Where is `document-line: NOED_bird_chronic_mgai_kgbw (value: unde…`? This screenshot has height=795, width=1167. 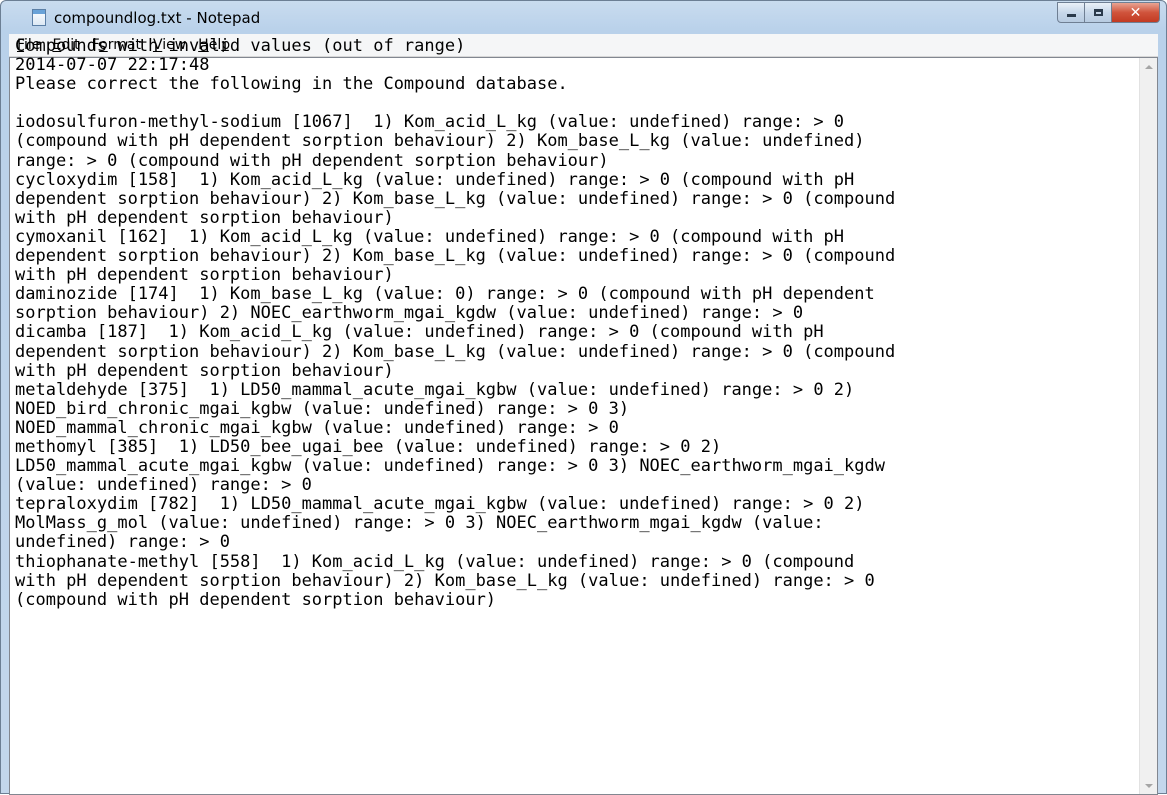
document-line: NOED_bird_chronic_mgai_kgbw (value: unde… is located at coordinates (322, 408).